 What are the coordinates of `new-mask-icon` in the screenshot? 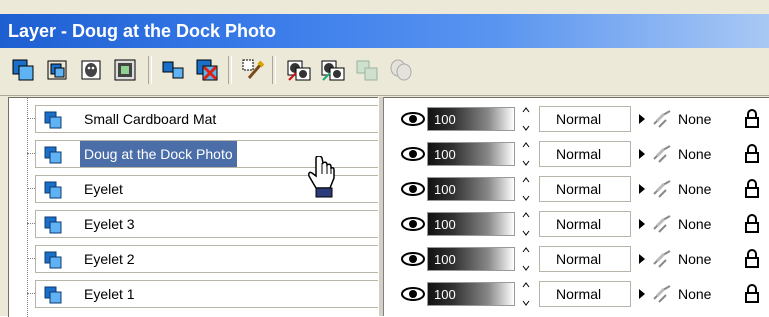 It's located at (91, 70).